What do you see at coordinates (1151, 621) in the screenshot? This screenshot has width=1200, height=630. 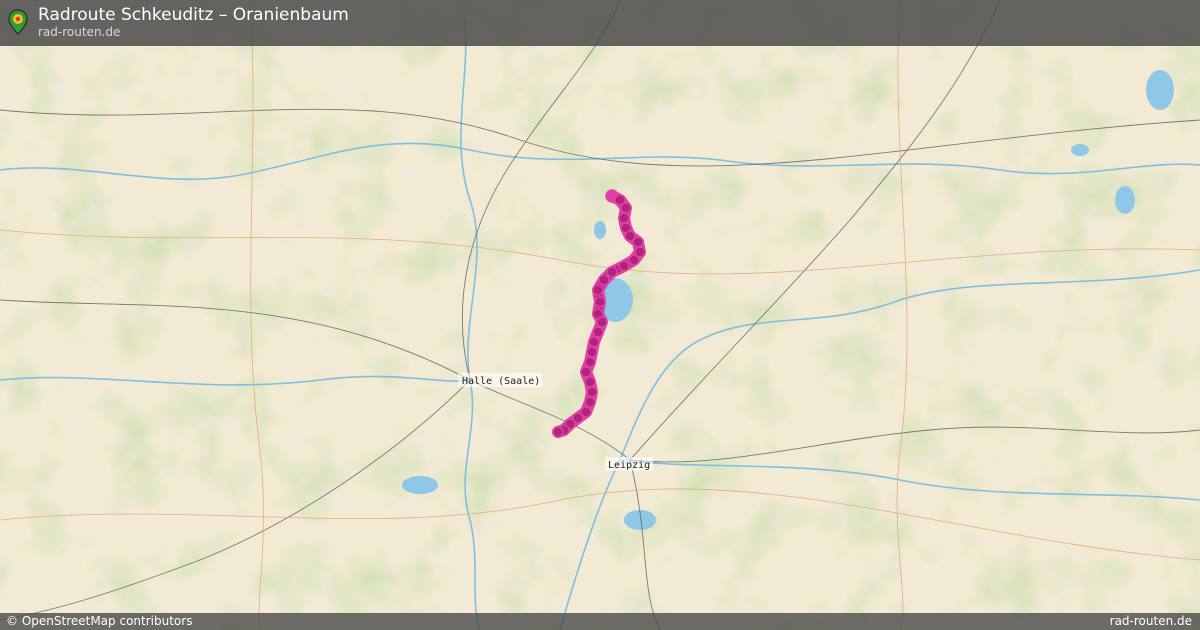 I see `brand-link: rad-routen.de` at bounding box center [1151, 621].